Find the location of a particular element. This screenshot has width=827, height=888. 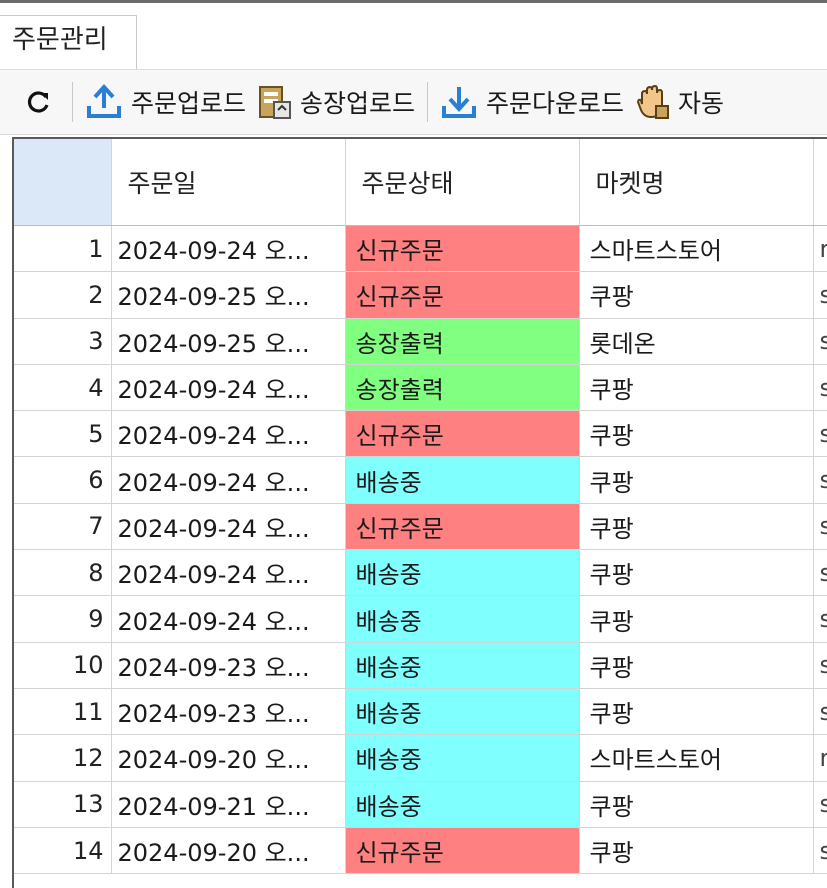

table-row: 122024-09-20 오...배송중스마트스토어r is located at coordinates (420, 758).